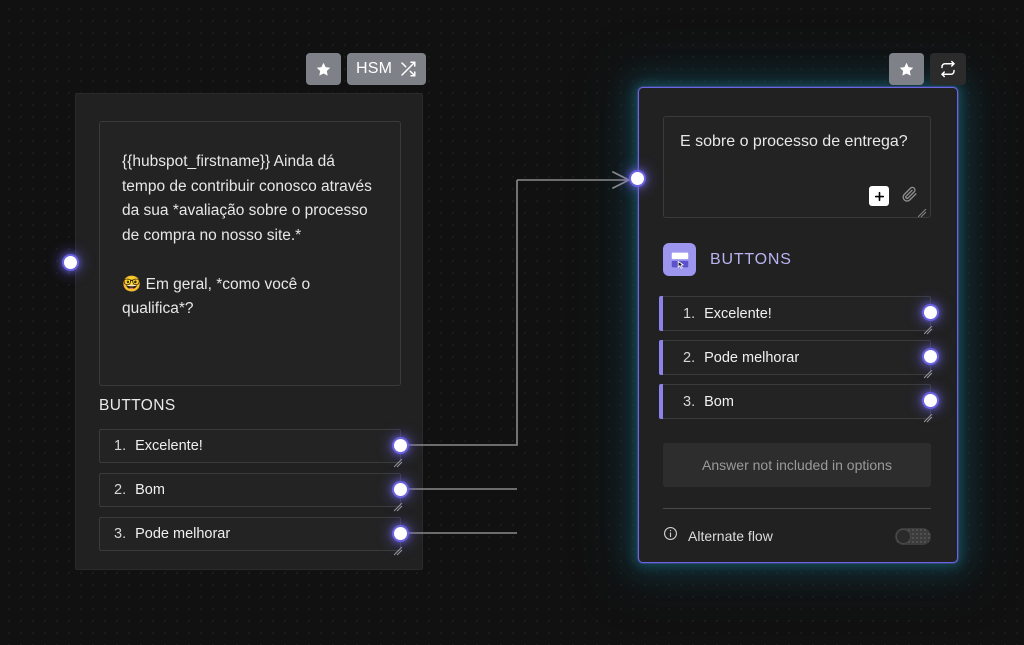 This screenshot has width=1024, height=645. I want to click on node-left-toolbar: HSM, so click(366, 69).